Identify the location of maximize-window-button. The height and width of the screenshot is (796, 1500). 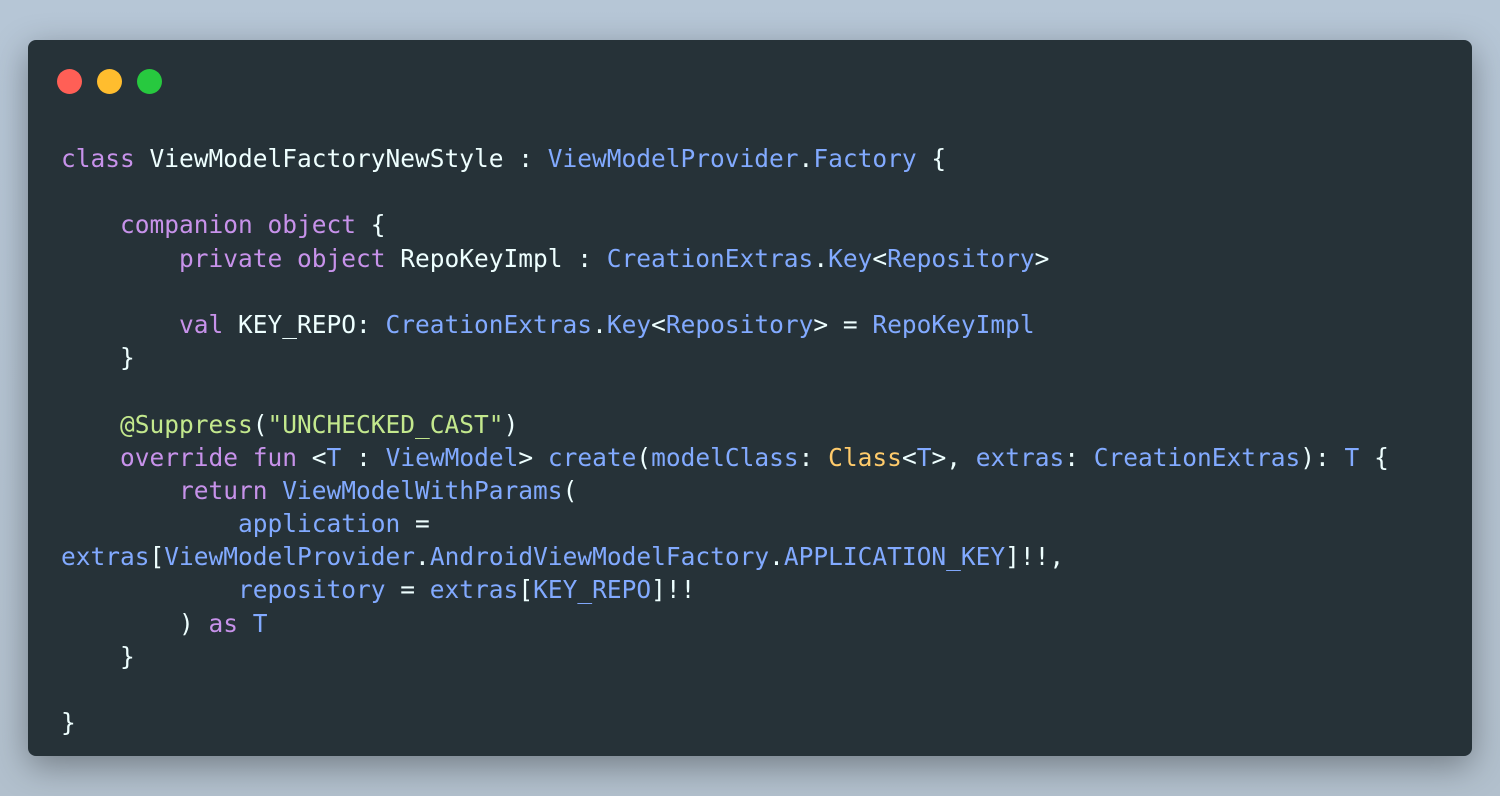
(149, 81).